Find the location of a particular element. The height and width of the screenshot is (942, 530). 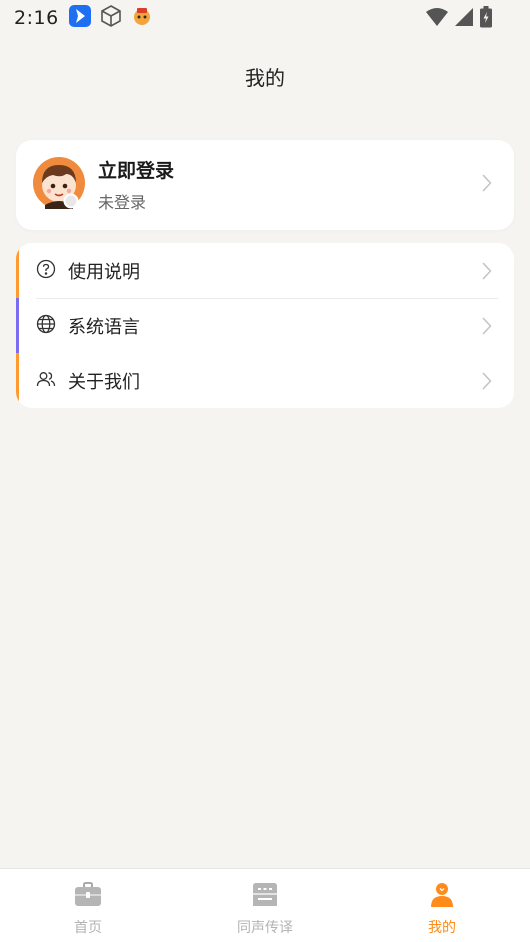

menu-item-label: 关于我们 is located at coordinates (104, 382).